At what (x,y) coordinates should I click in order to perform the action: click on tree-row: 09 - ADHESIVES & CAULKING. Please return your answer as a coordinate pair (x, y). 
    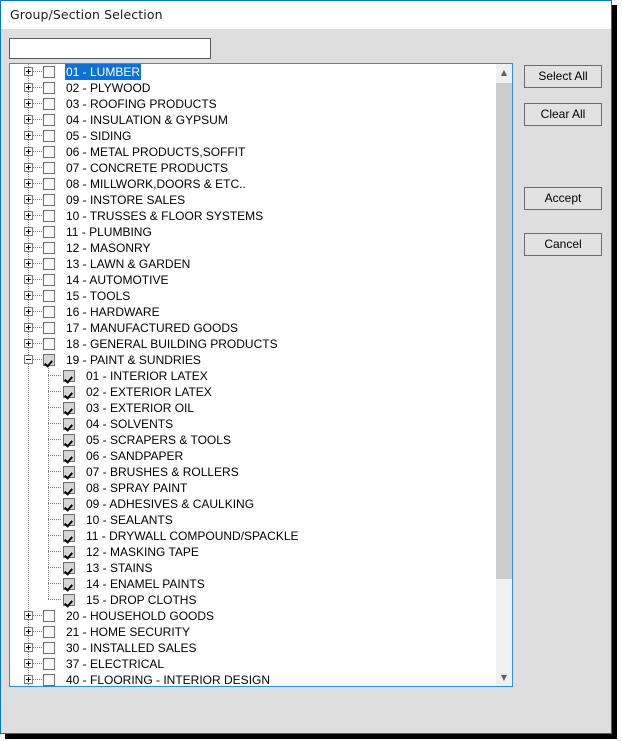
    Looking at the image, I should click on (254, 504).